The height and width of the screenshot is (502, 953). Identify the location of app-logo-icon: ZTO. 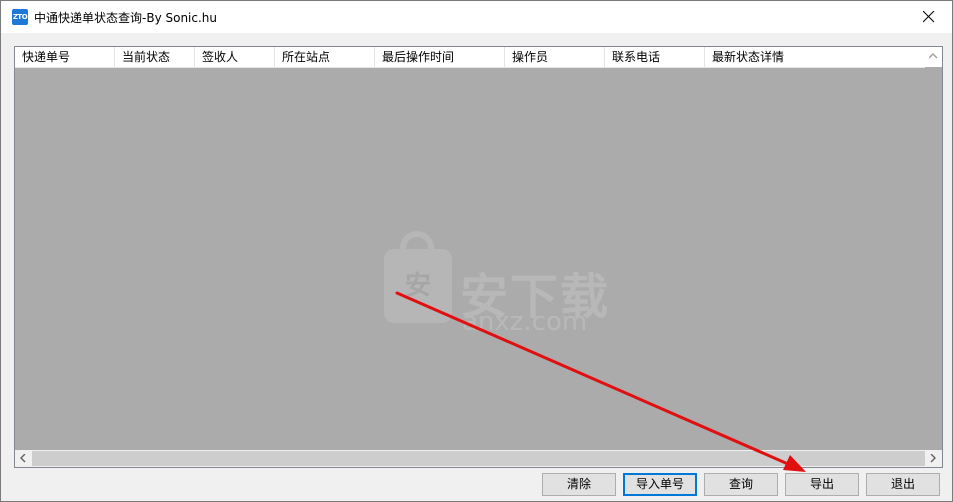
(20, 17).